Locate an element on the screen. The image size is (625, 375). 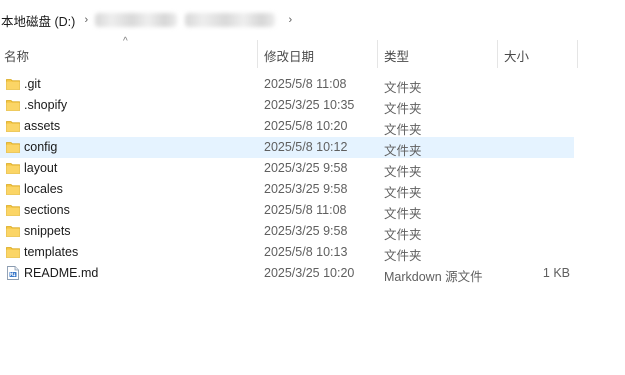
file-row: locales 2025/3/25 9:58 文件夹 is located at coordinates (290, 189).